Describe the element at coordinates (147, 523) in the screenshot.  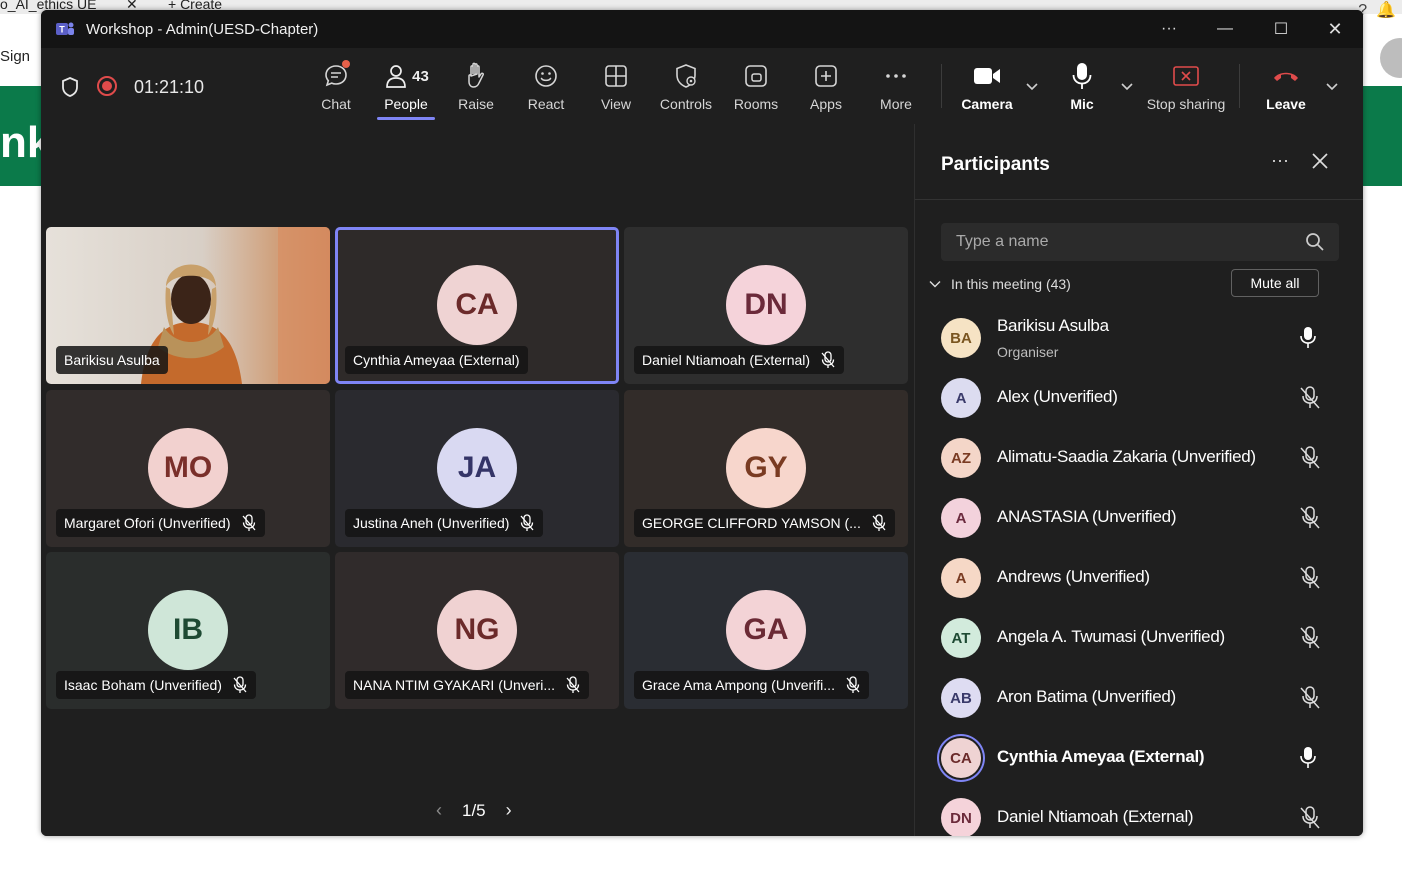
I see `tile-name-text: Margaret Ofori (Unverified)` at that location.